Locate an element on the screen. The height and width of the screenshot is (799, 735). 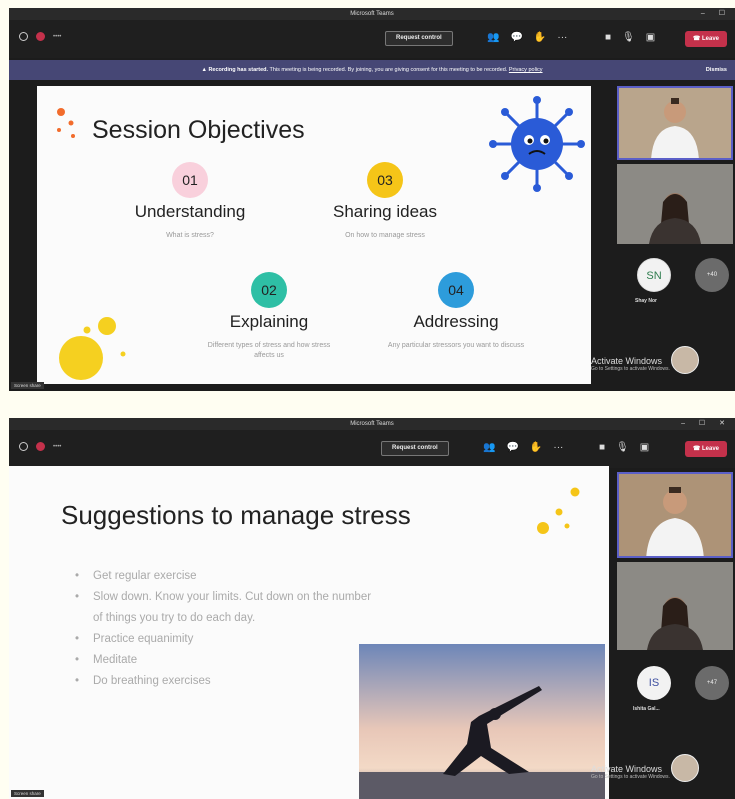
title-bar: Microsoft Teams – ☐ is located at coordinates (372, 14).